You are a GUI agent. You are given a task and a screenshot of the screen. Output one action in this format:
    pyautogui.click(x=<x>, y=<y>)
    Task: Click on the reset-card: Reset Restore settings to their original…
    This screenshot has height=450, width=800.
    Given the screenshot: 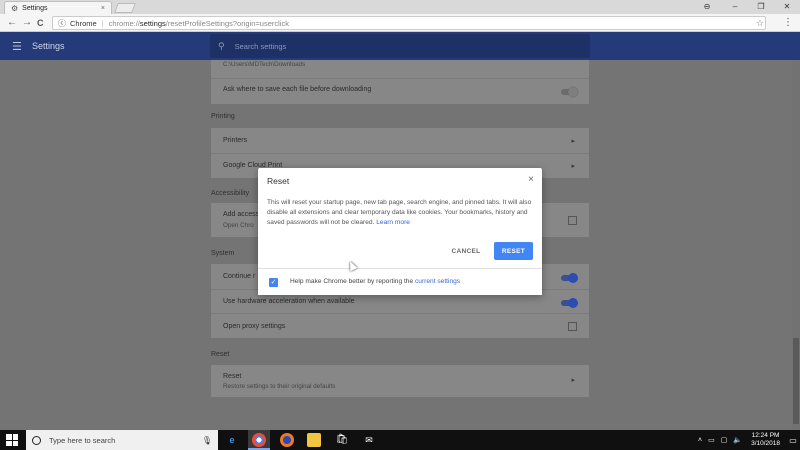 What is the action you would take?
    pyautogui.click(x=400, y=381)
    